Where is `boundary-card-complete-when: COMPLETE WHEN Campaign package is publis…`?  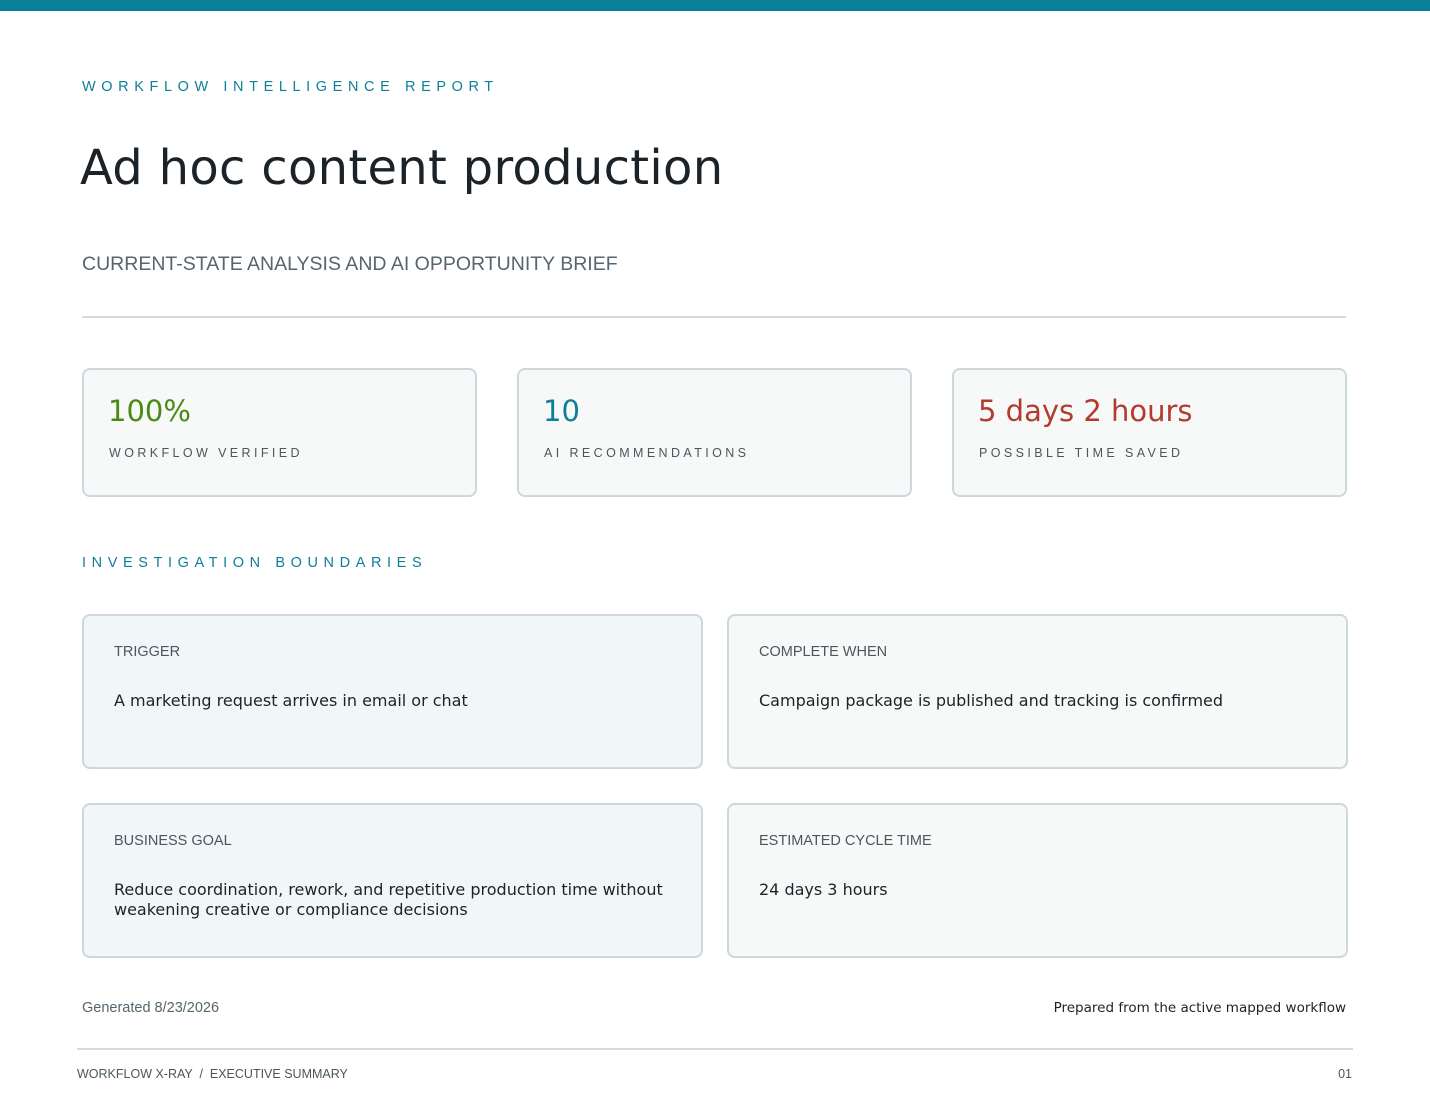 boundary-card-complete-when: COMPLETE WHEN Campaign package is publis… is located at coordinates (1037, 691).